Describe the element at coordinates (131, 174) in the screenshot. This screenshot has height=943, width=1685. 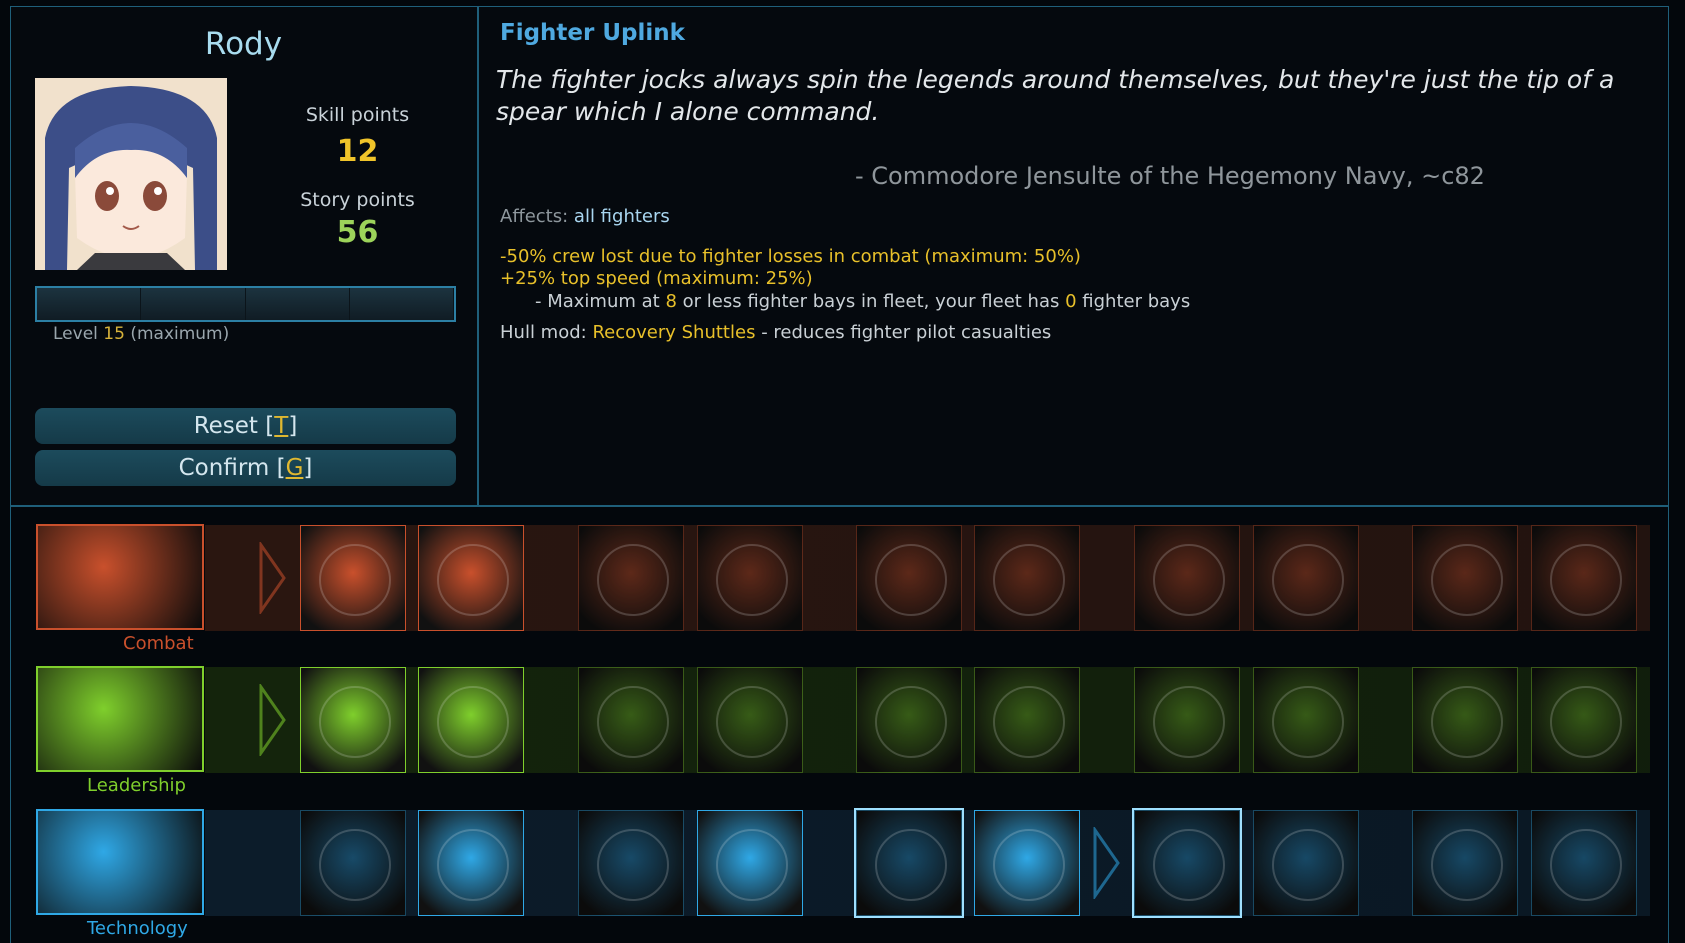
I see `character-portrait` at that location.